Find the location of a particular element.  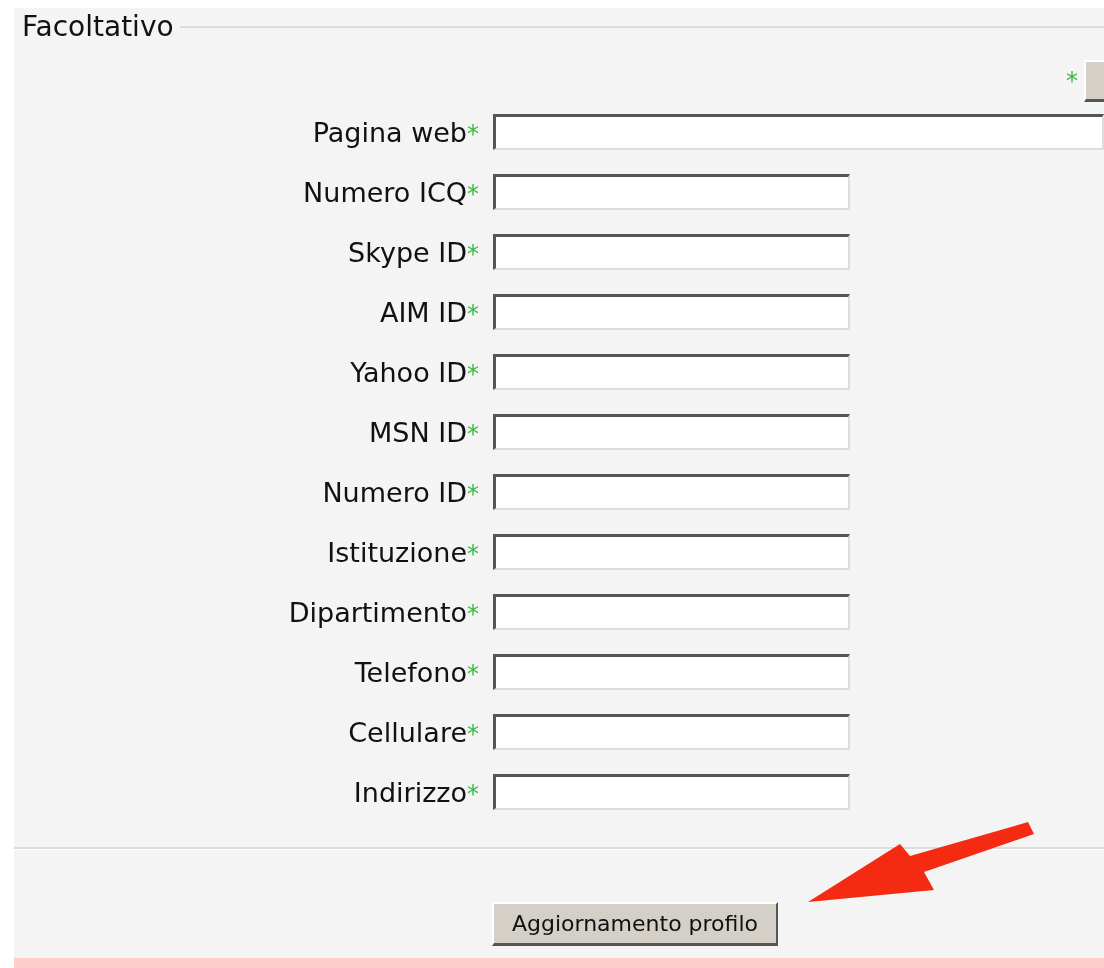

annotation-arrow-icon is located at coordinates (921, 862).